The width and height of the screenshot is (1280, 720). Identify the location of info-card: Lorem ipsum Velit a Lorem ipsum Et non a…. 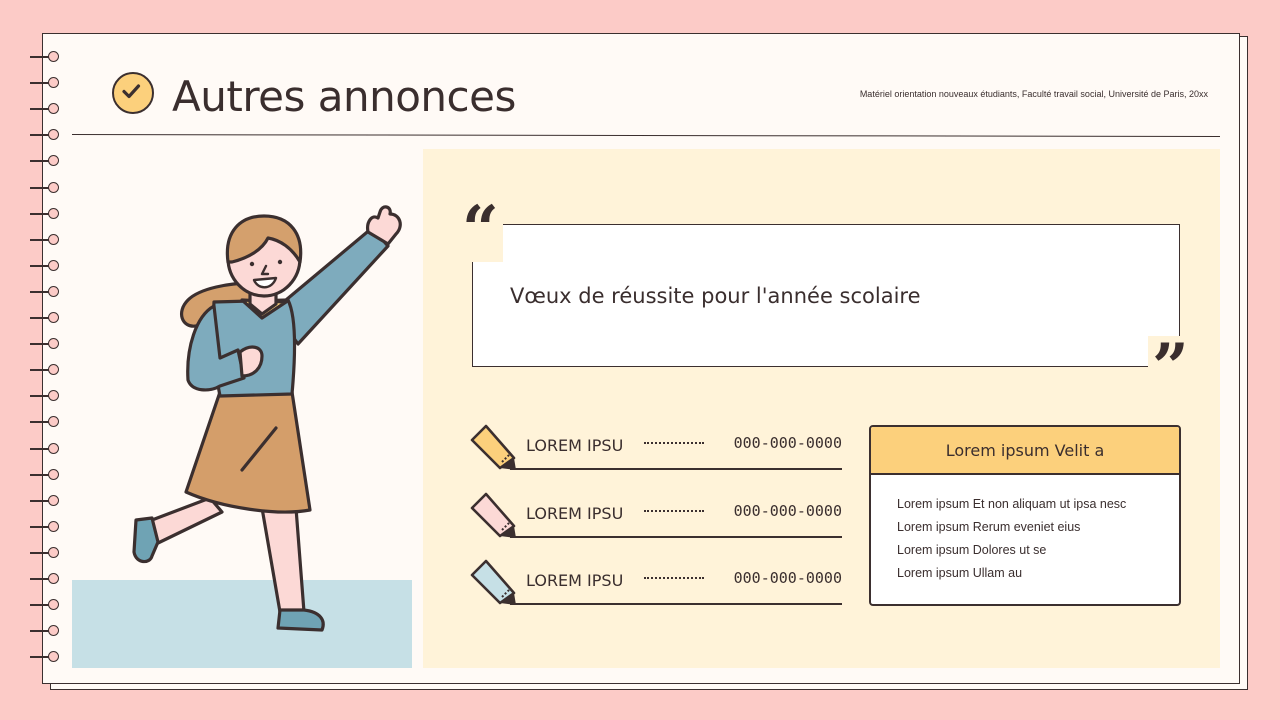
(1025, 515).